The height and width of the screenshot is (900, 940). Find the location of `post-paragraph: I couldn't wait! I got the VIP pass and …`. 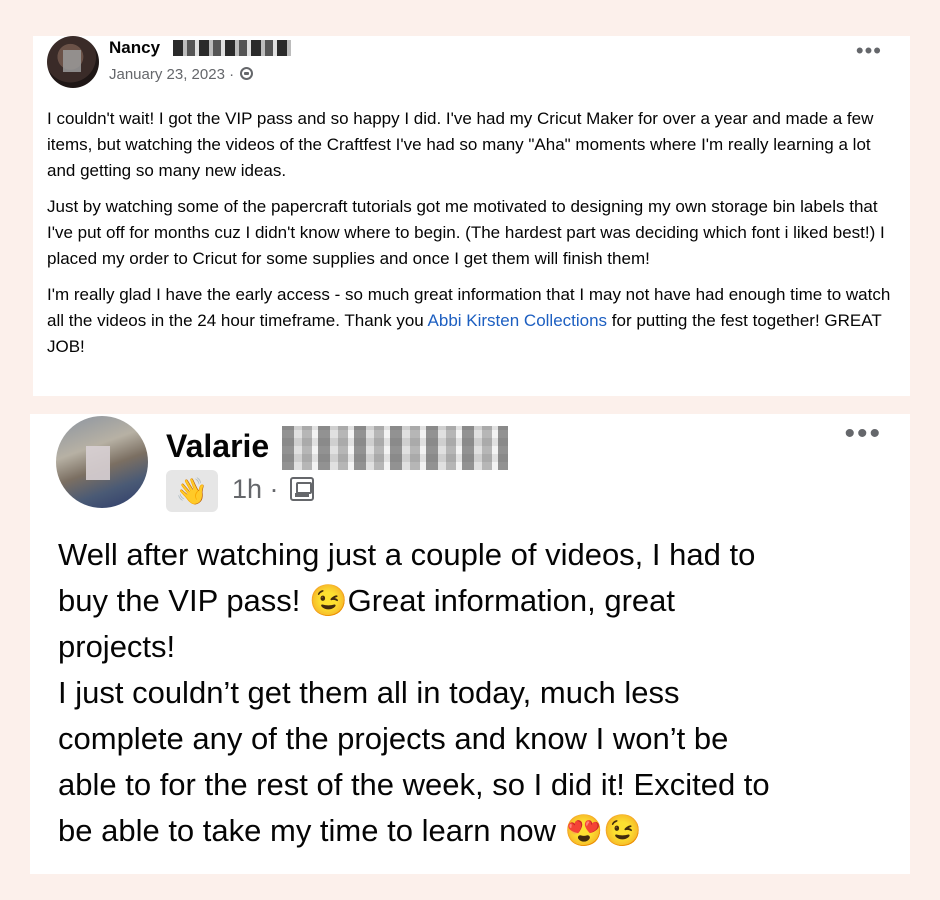

post-paragraph: I couldn't wait! I got the VIP pass and … is located at coordinates (460, 144).